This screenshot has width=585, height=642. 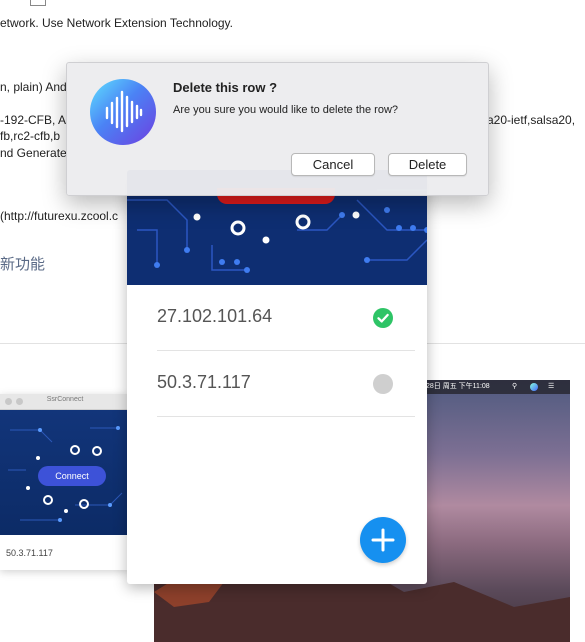 What do you see at coordinates (30, 136) in the screenshot?
I see `article-text-line: fb,rc2-cfb,b` at bounding box center [30, 136].